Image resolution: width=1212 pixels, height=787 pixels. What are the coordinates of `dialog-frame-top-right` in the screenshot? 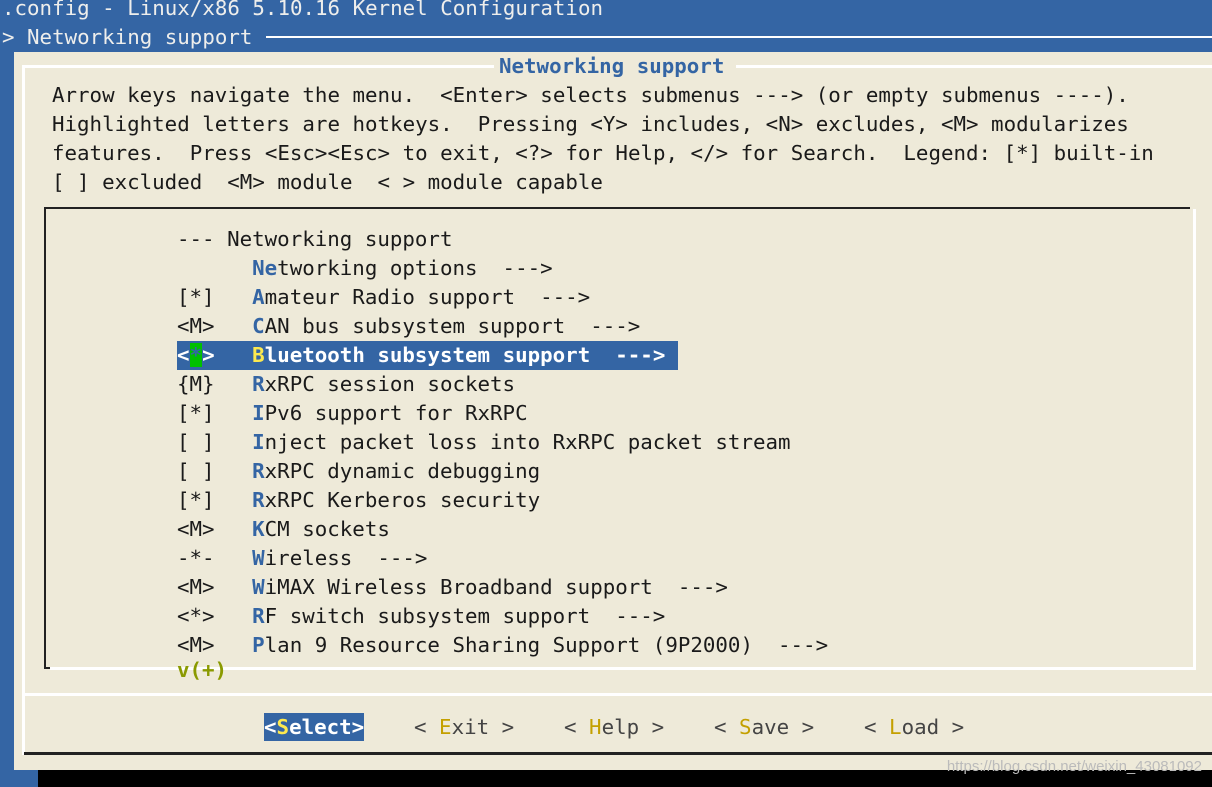 It's located at (974, 66).